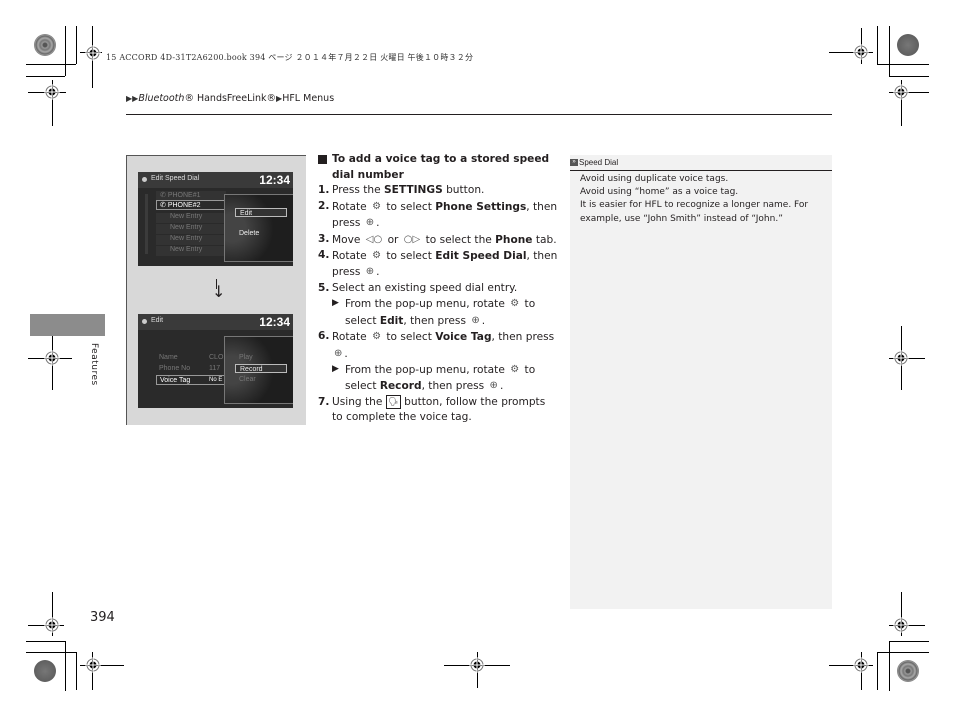 This screenshot has width=954, height=718. What do you see at coordinates (308, 98) in the screenshot?
I see `breadcrumb-item-hfl-menus: HFL Menus` at bounding box center [308, 98].